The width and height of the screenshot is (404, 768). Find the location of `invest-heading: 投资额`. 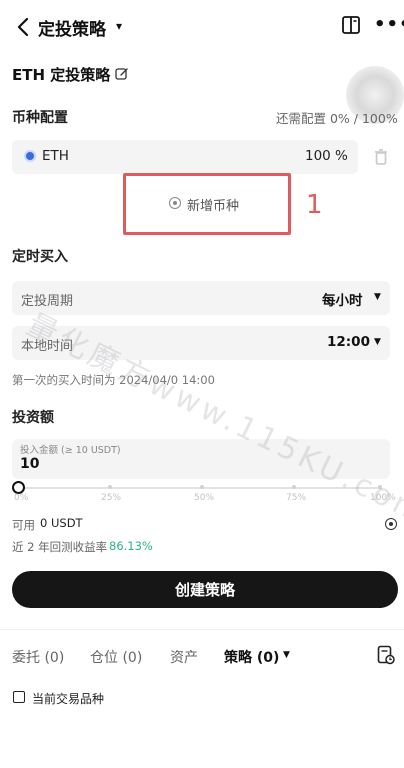

invest-heading: 投资额 is located at coordinates (33, 418).